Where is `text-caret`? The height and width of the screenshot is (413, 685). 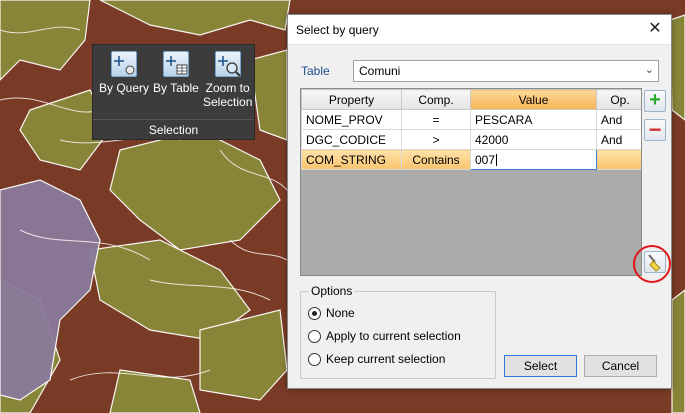 text-caret is located at coordinates (497, 160).